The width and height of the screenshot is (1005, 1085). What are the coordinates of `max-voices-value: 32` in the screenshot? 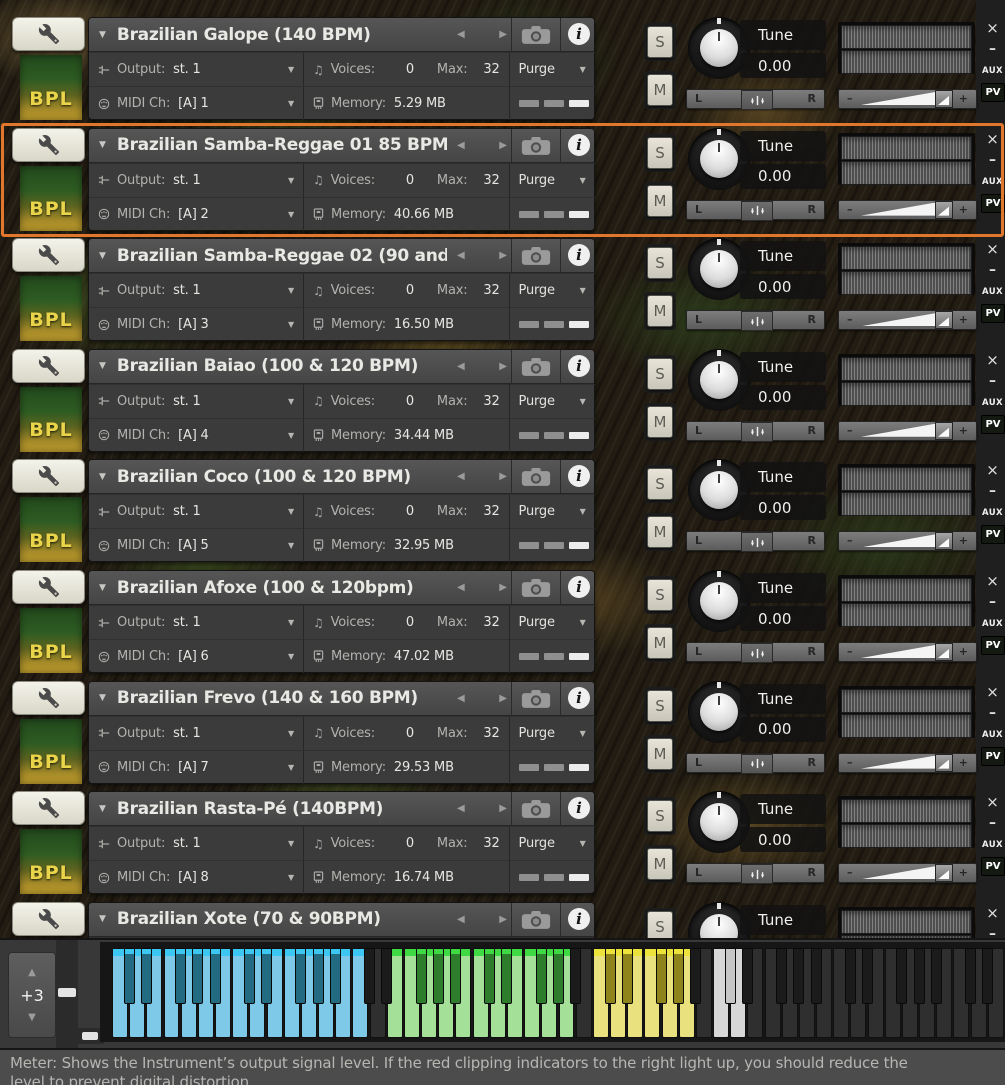 It's located at (491, 180).